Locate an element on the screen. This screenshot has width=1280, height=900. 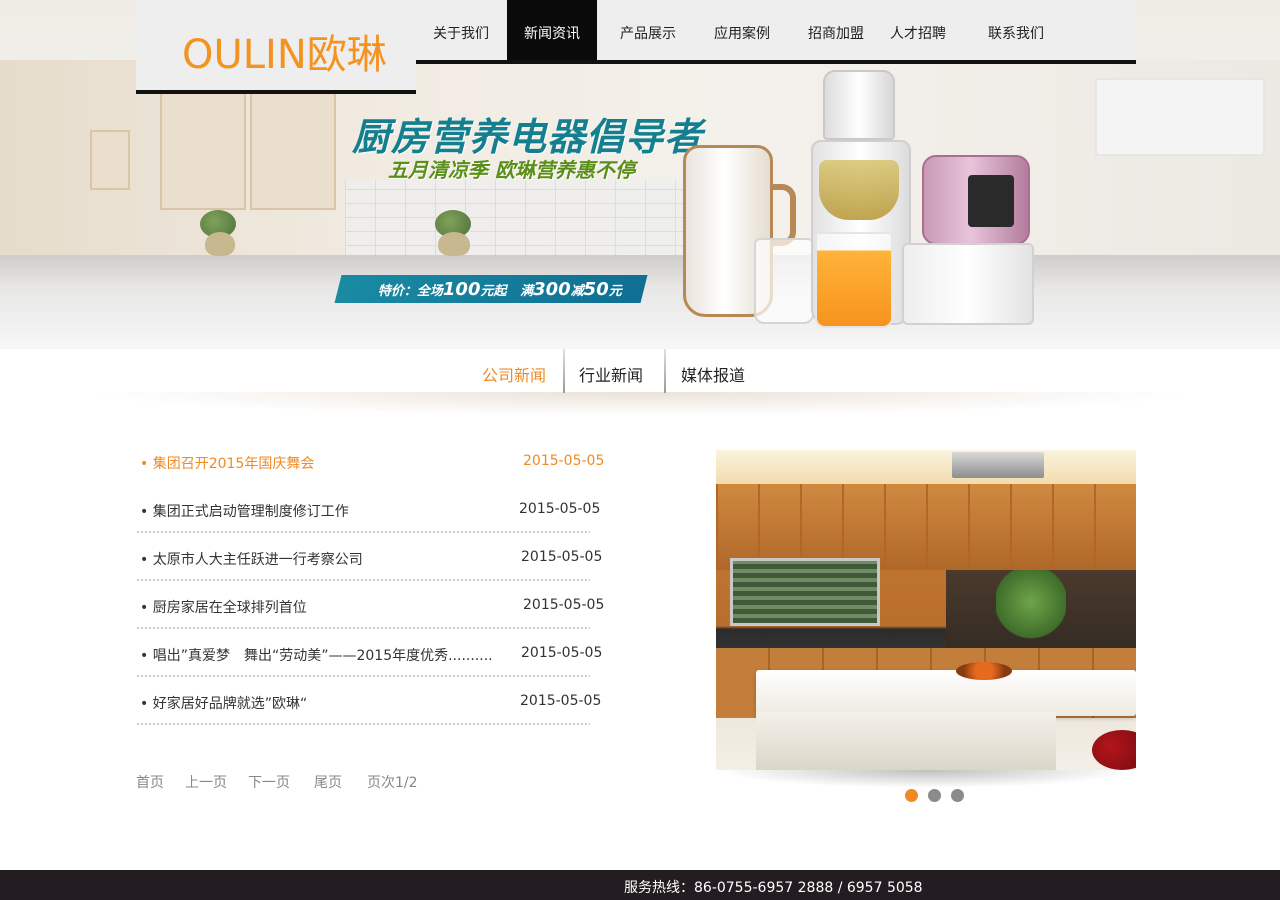
footer: 服务热线：86-0755-6957 2888 / 6957 5058 is located at coordinates (640, 885).